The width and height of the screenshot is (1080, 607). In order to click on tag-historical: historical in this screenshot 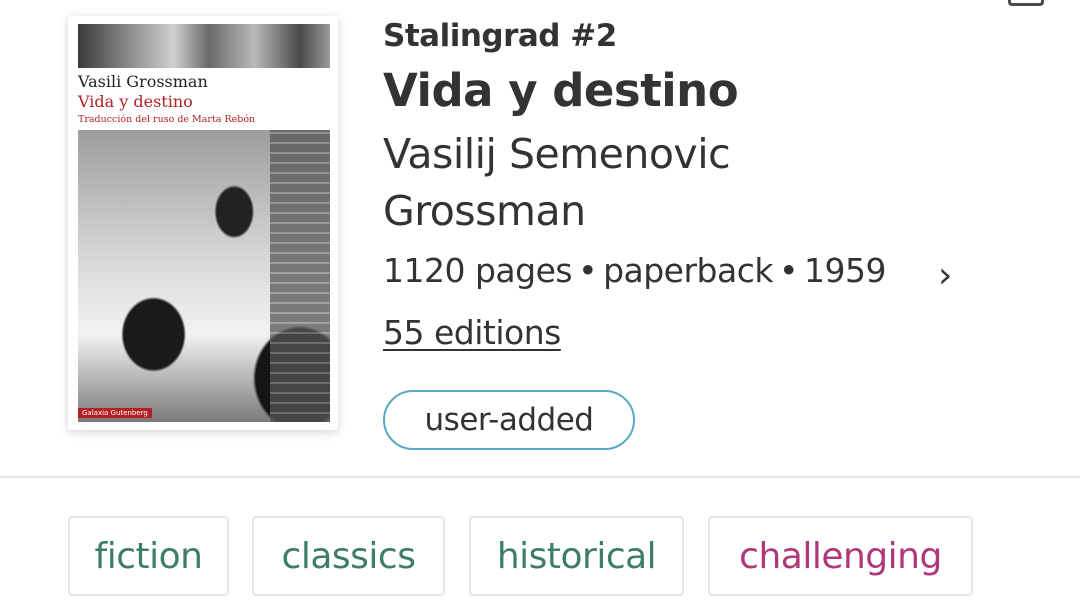, I will do `click(576, 556)`.